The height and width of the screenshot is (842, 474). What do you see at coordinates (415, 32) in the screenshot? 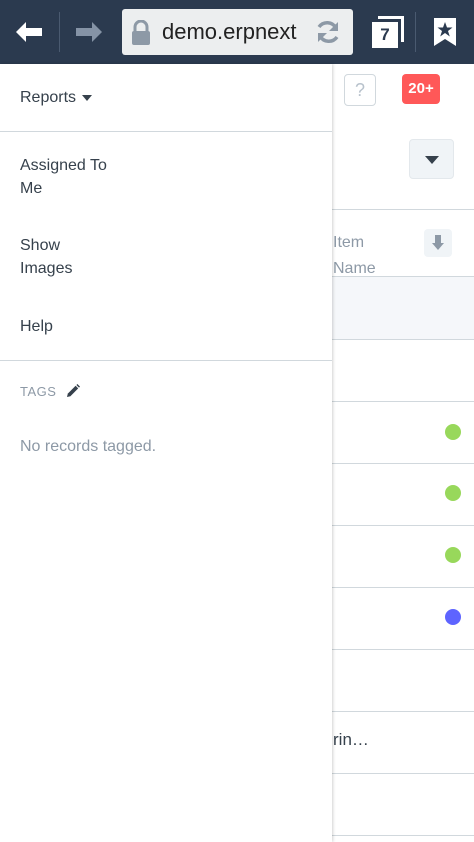
I see `toolbar-divider` at bounding box center [415, 32].